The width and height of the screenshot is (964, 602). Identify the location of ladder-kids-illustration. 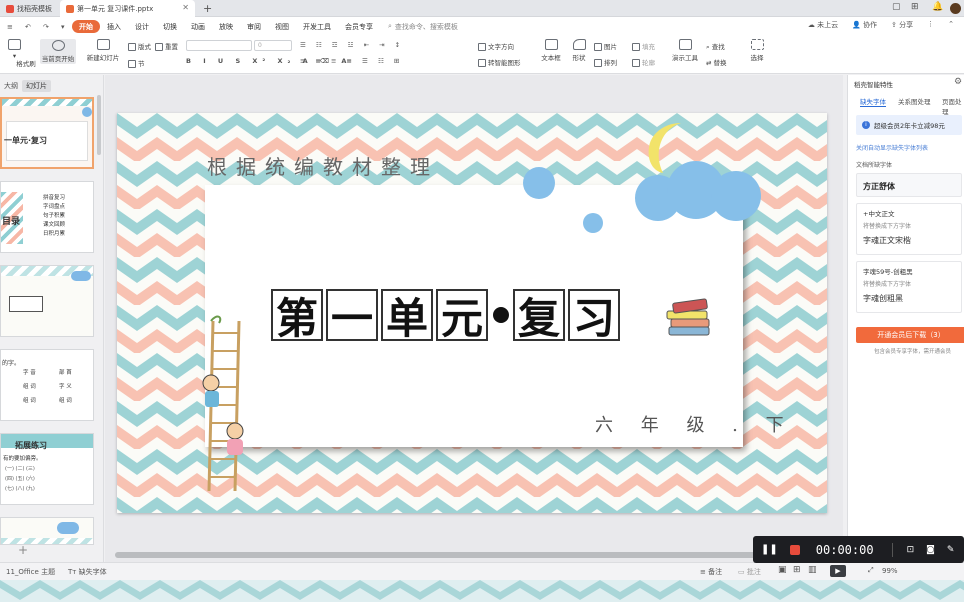
(223, 403).